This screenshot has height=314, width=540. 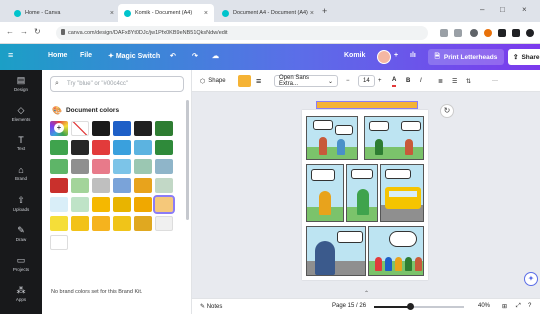 I want to click on rail-item-elements: ◇ Elements, so click(x=21, y=117).